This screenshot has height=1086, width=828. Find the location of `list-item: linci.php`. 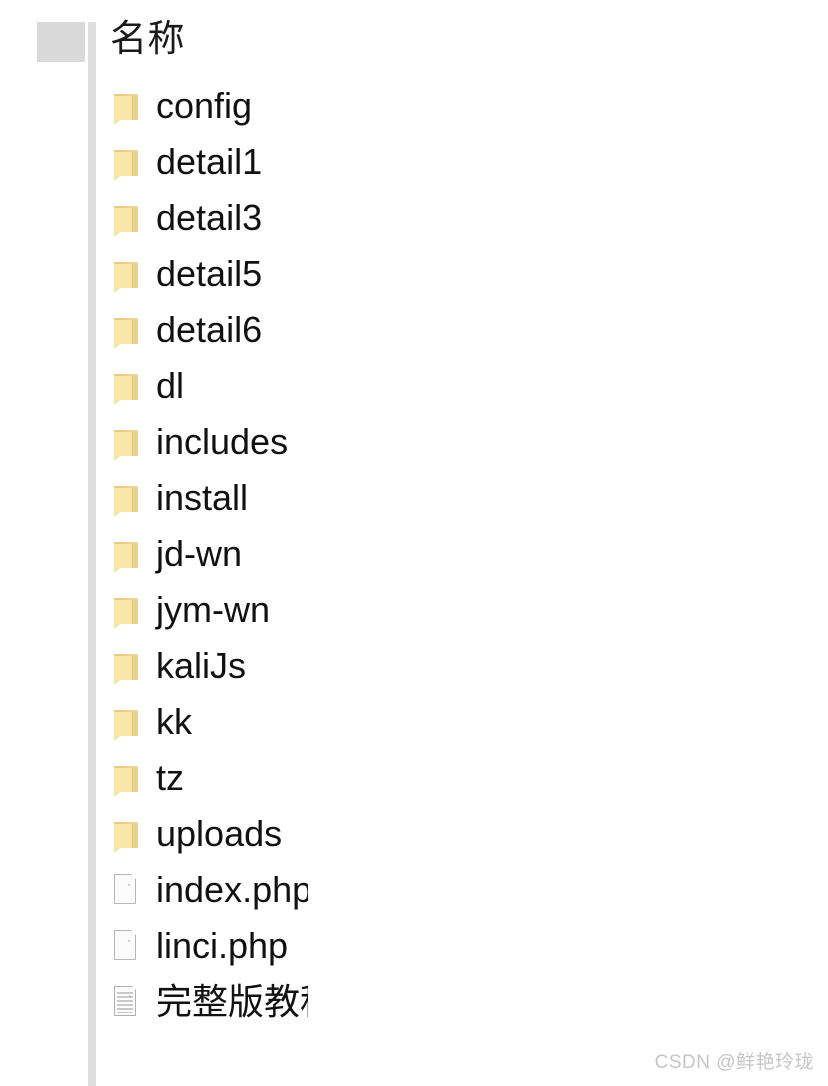

list-item: linci.php is located at coordinates (210, 946).